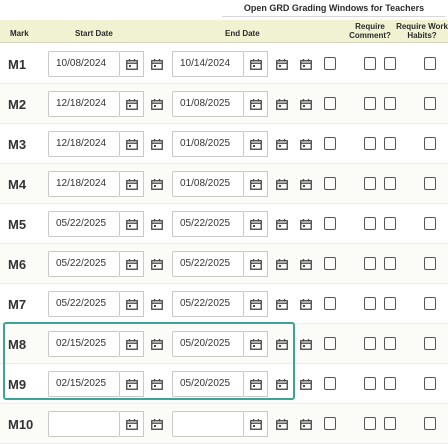 This screenshot has width=448, height=444. What do you see at coordinates (84, 424) in the screenshot?
I see `start-date-input` at bounding box center [84, 424].